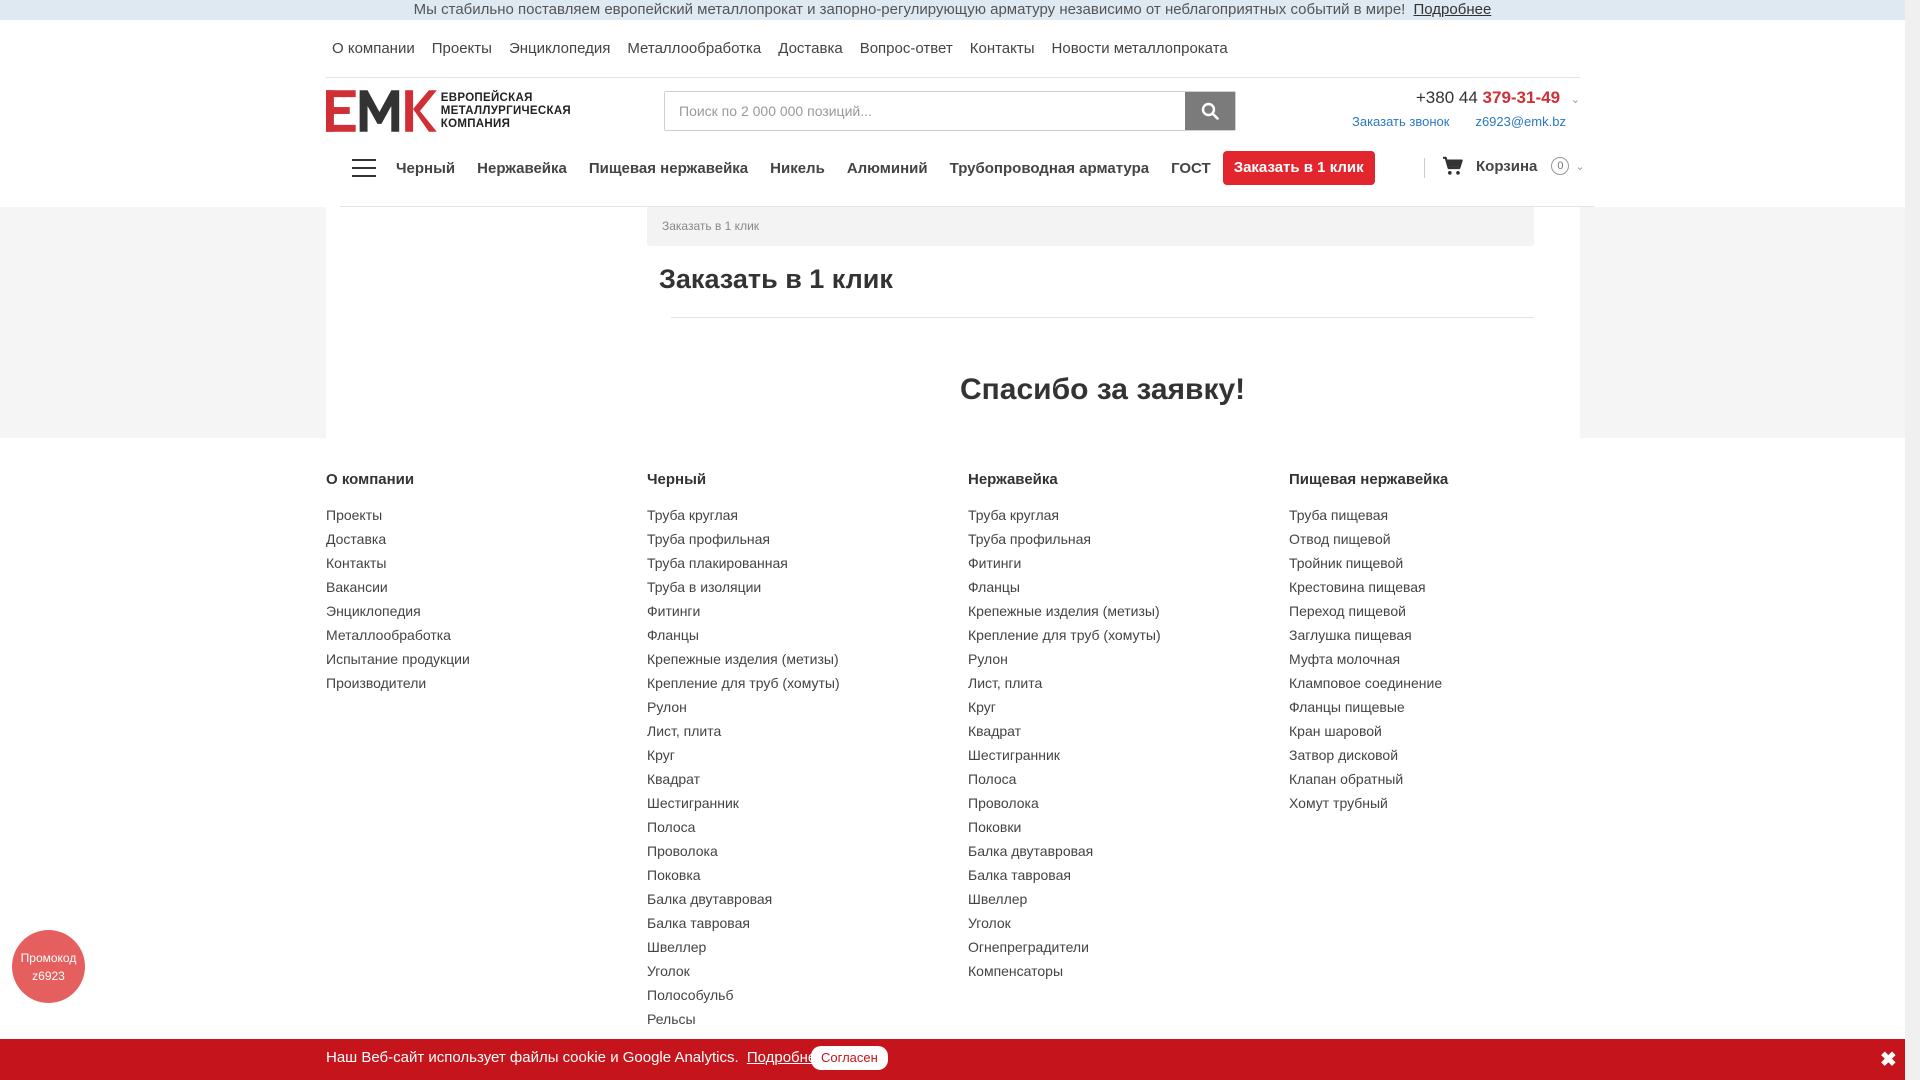 Image resolution: width=1920 pixels, height=1080 pixels. Describe the element at coordinates (1064, 827) in the screenshot. I see `footer-link: Поковки` at that location.